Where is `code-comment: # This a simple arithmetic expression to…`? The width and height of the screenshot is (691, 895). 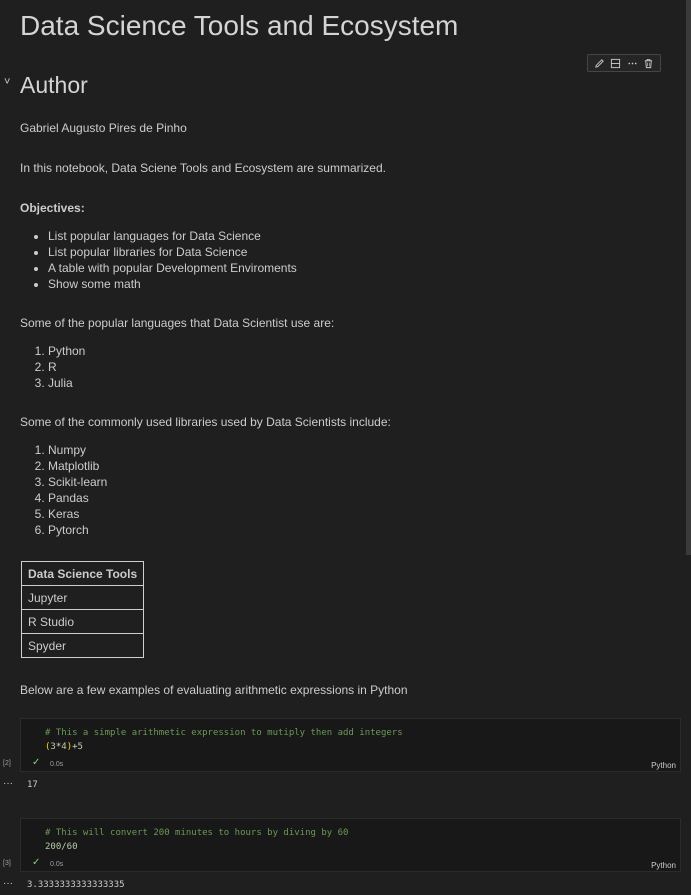 code-comment: # This a simple arithmetic expression to… is located at coordinates (224, 733).